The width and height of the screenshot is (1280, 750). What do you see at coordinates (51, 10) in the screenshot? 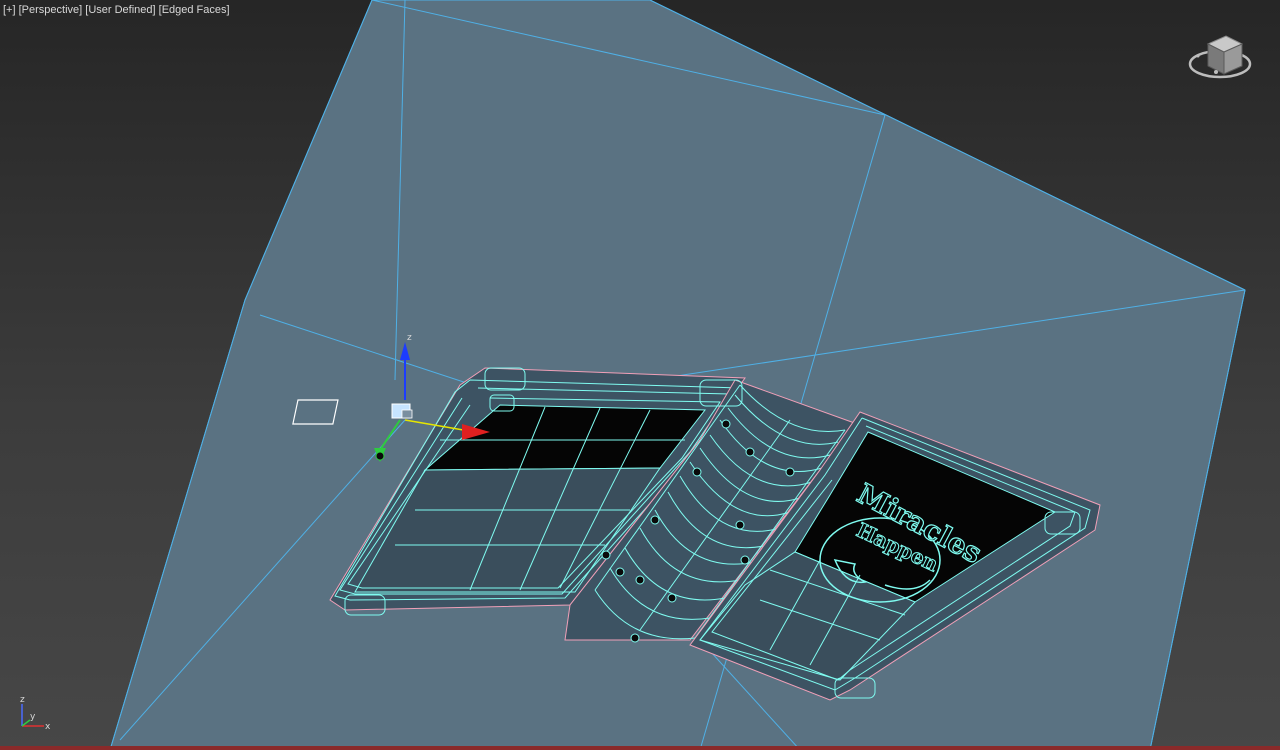
I see `viewport-menu-view: [Perspective]` at bounding box center [51, 10].